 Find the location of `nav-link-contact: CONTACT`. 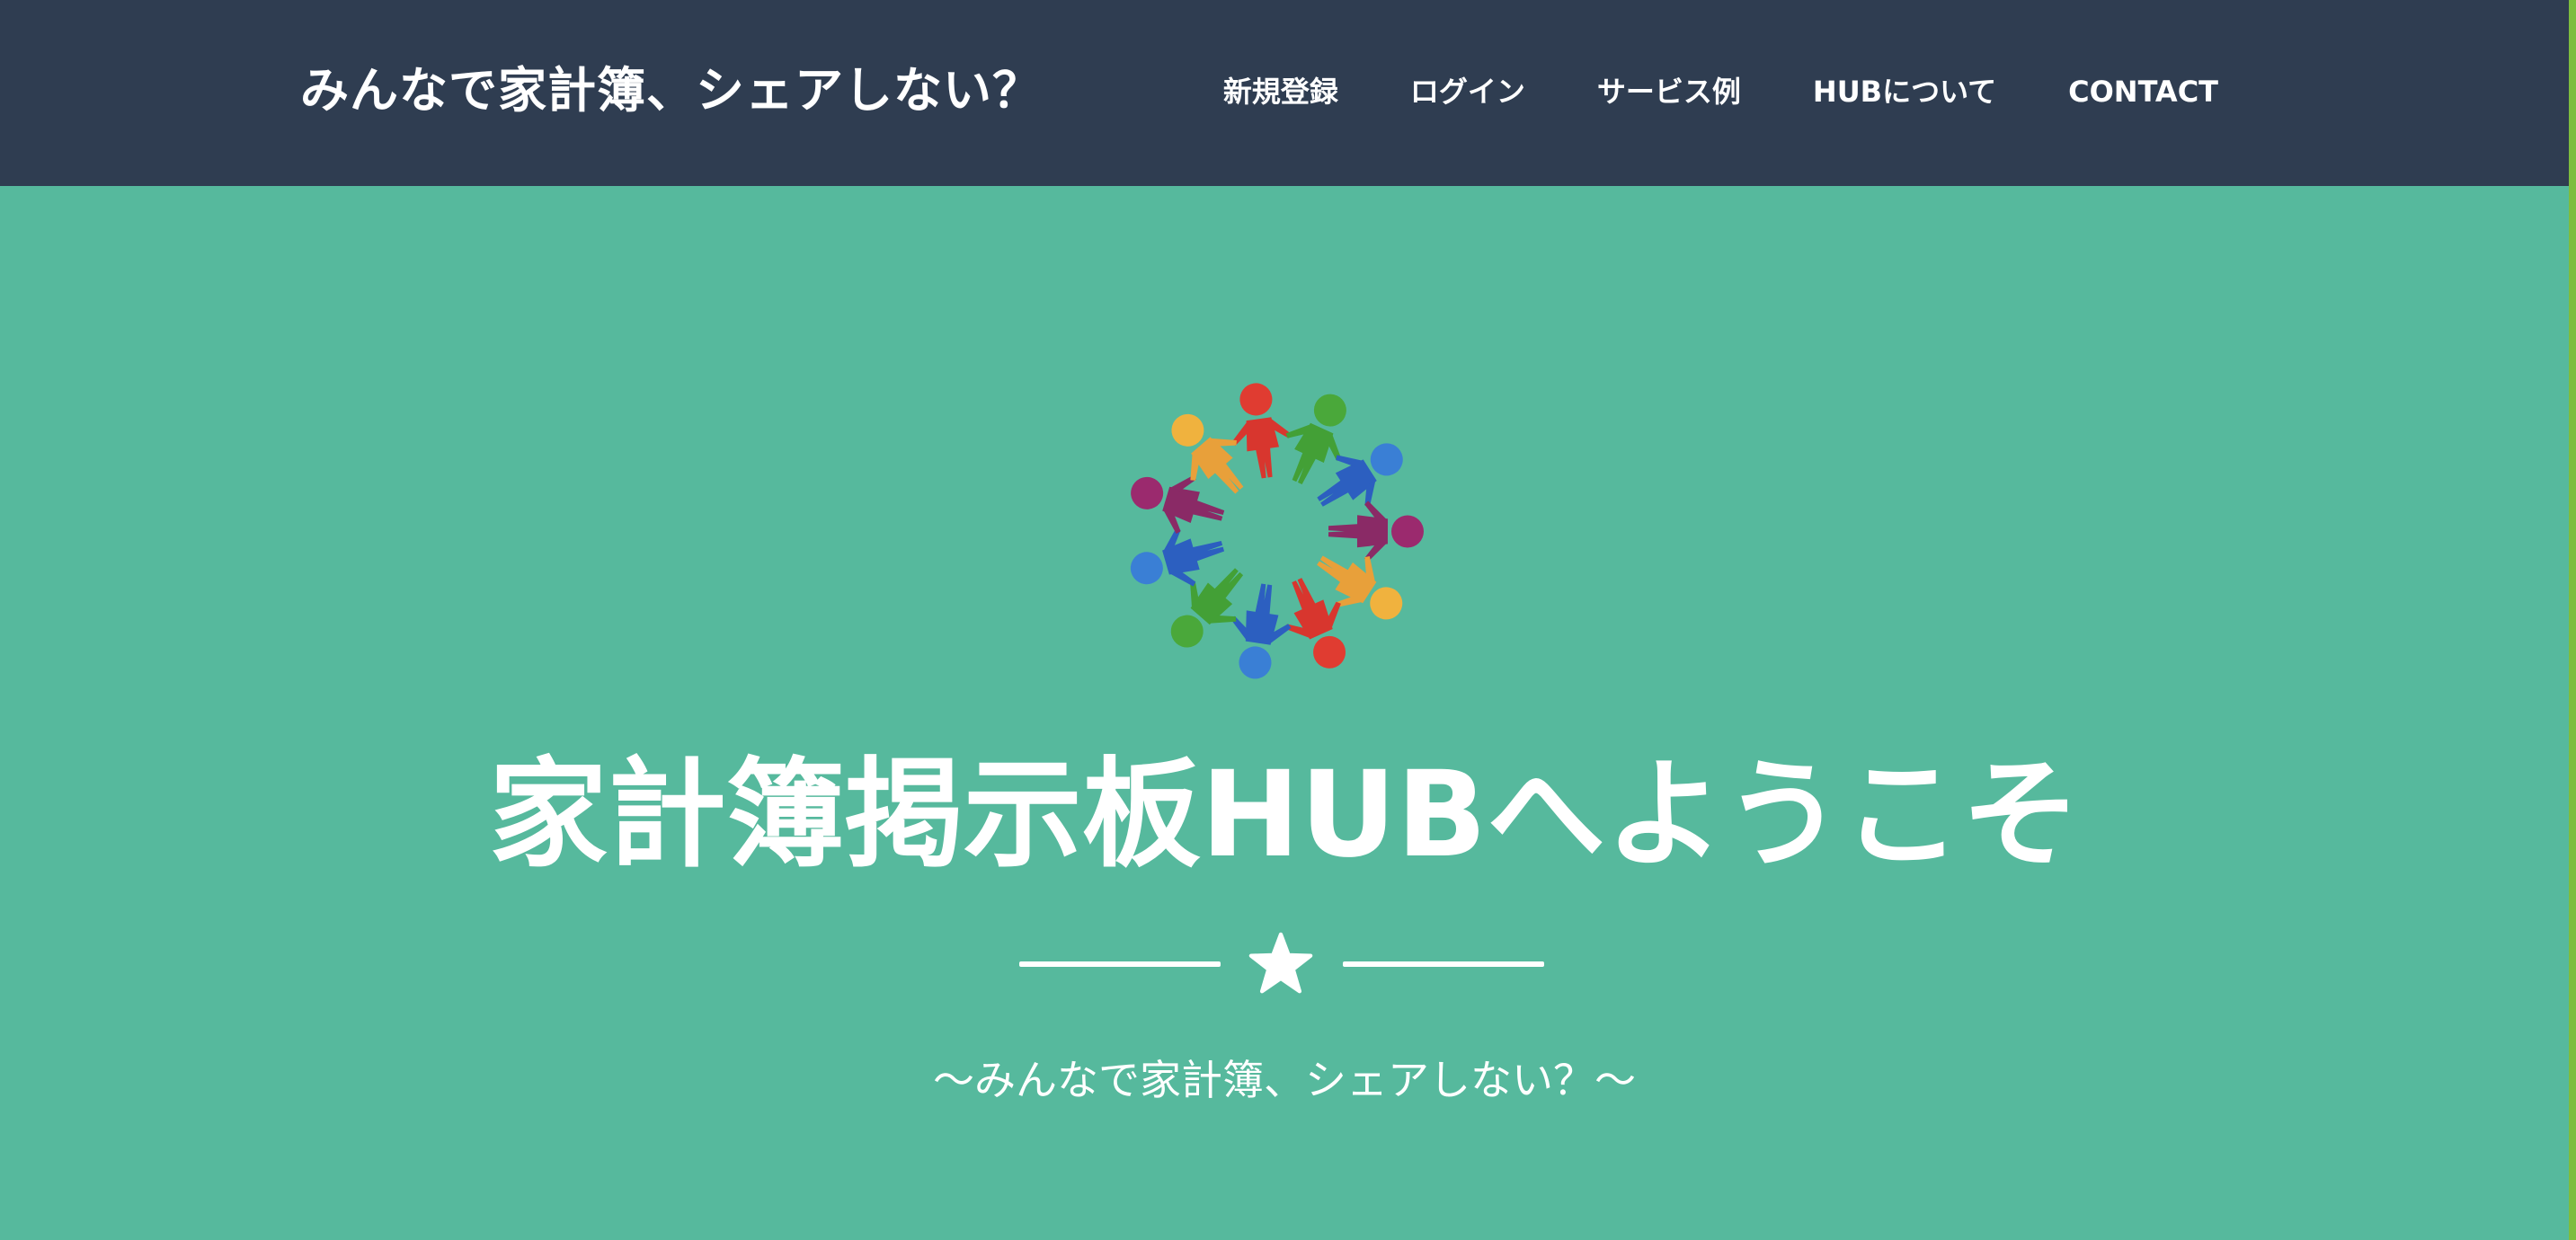

nav-link-contact: CONTACT is located at coordinates (2125, 91).